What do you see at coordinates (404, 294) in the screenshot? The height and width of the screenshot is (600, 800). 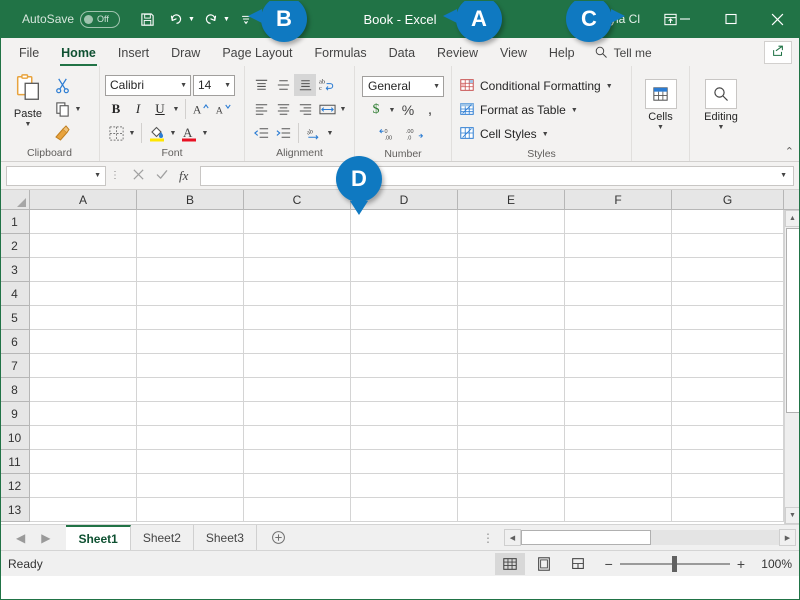 I see `cell-d4` at bounding box center [404, 294].